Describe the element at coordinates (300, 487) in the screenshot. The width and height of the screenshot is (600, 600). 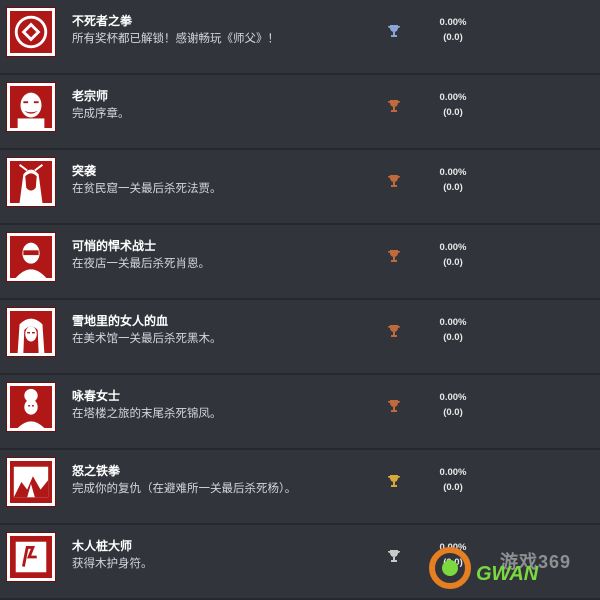
I see `trophy-row: 怒之铁拳 完成你的复仇（在避难所一关最后杀死杨）。 0.00% (0.0)` at that location.